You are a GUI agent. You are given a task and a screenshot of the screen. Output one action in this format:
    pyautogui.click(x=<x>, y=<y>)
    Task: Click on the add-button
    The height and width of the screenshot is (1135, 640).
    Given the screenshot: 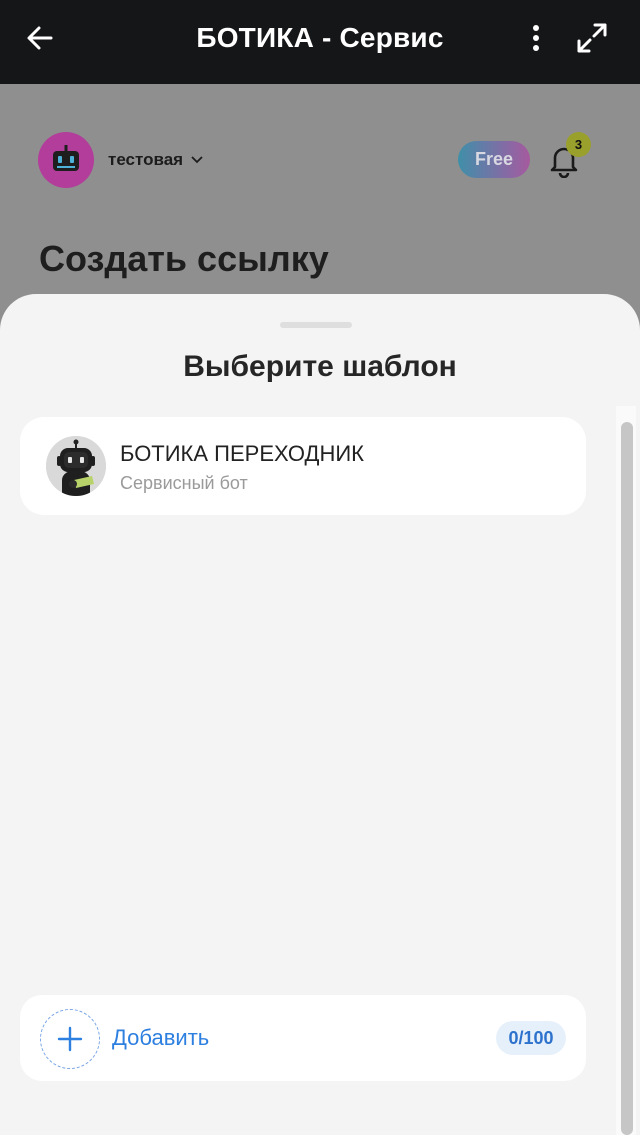 What is the action you would take?
    pyautogui.click(x=70, y=1039)
    